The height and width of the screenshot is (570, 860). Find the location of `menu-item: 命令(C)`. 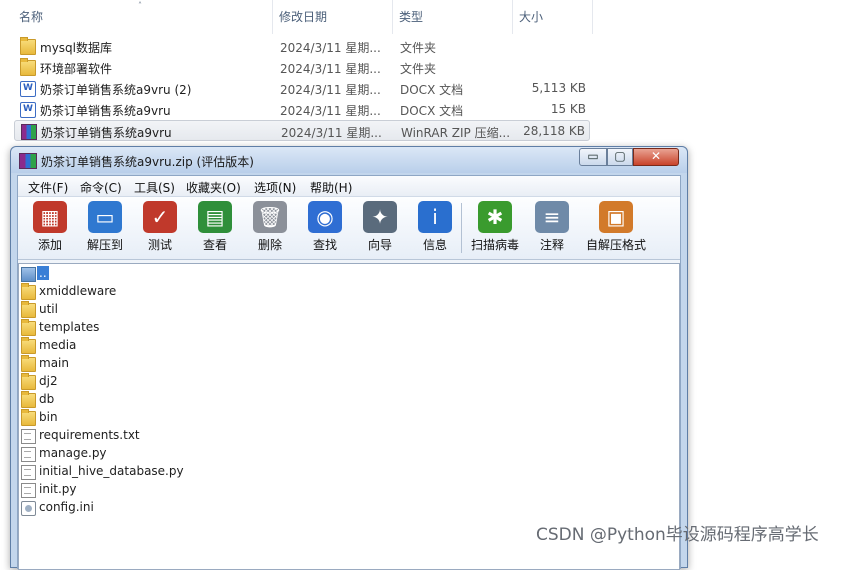

menu-item: 命令(C) is located at coordinates (101, 187).